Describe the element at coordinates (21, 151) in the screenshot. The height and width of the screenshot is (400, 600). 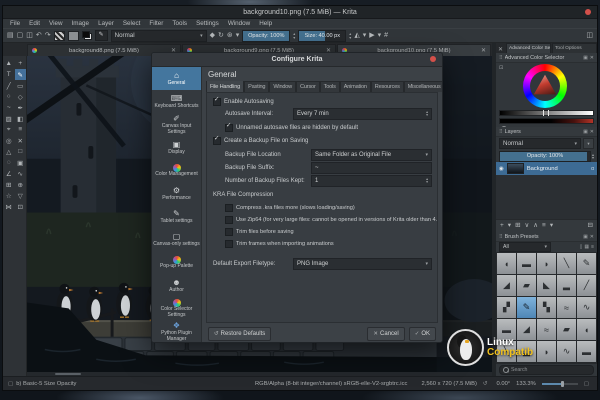
I see `tool-button: □` at that location.